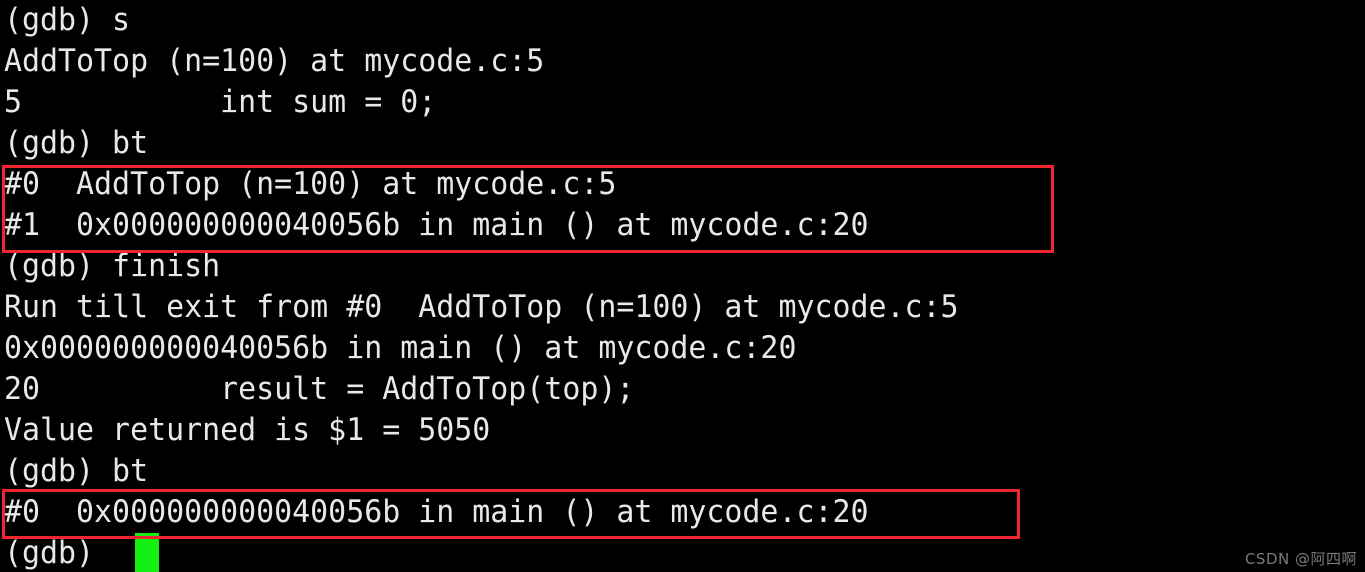 The height and width of the screenshot is (572, 1365). Describe the element at coordinates (274, 61) in the screenshot. I see `terminal-line: AddToTop (n=100) at mycode.c:5` at that location.